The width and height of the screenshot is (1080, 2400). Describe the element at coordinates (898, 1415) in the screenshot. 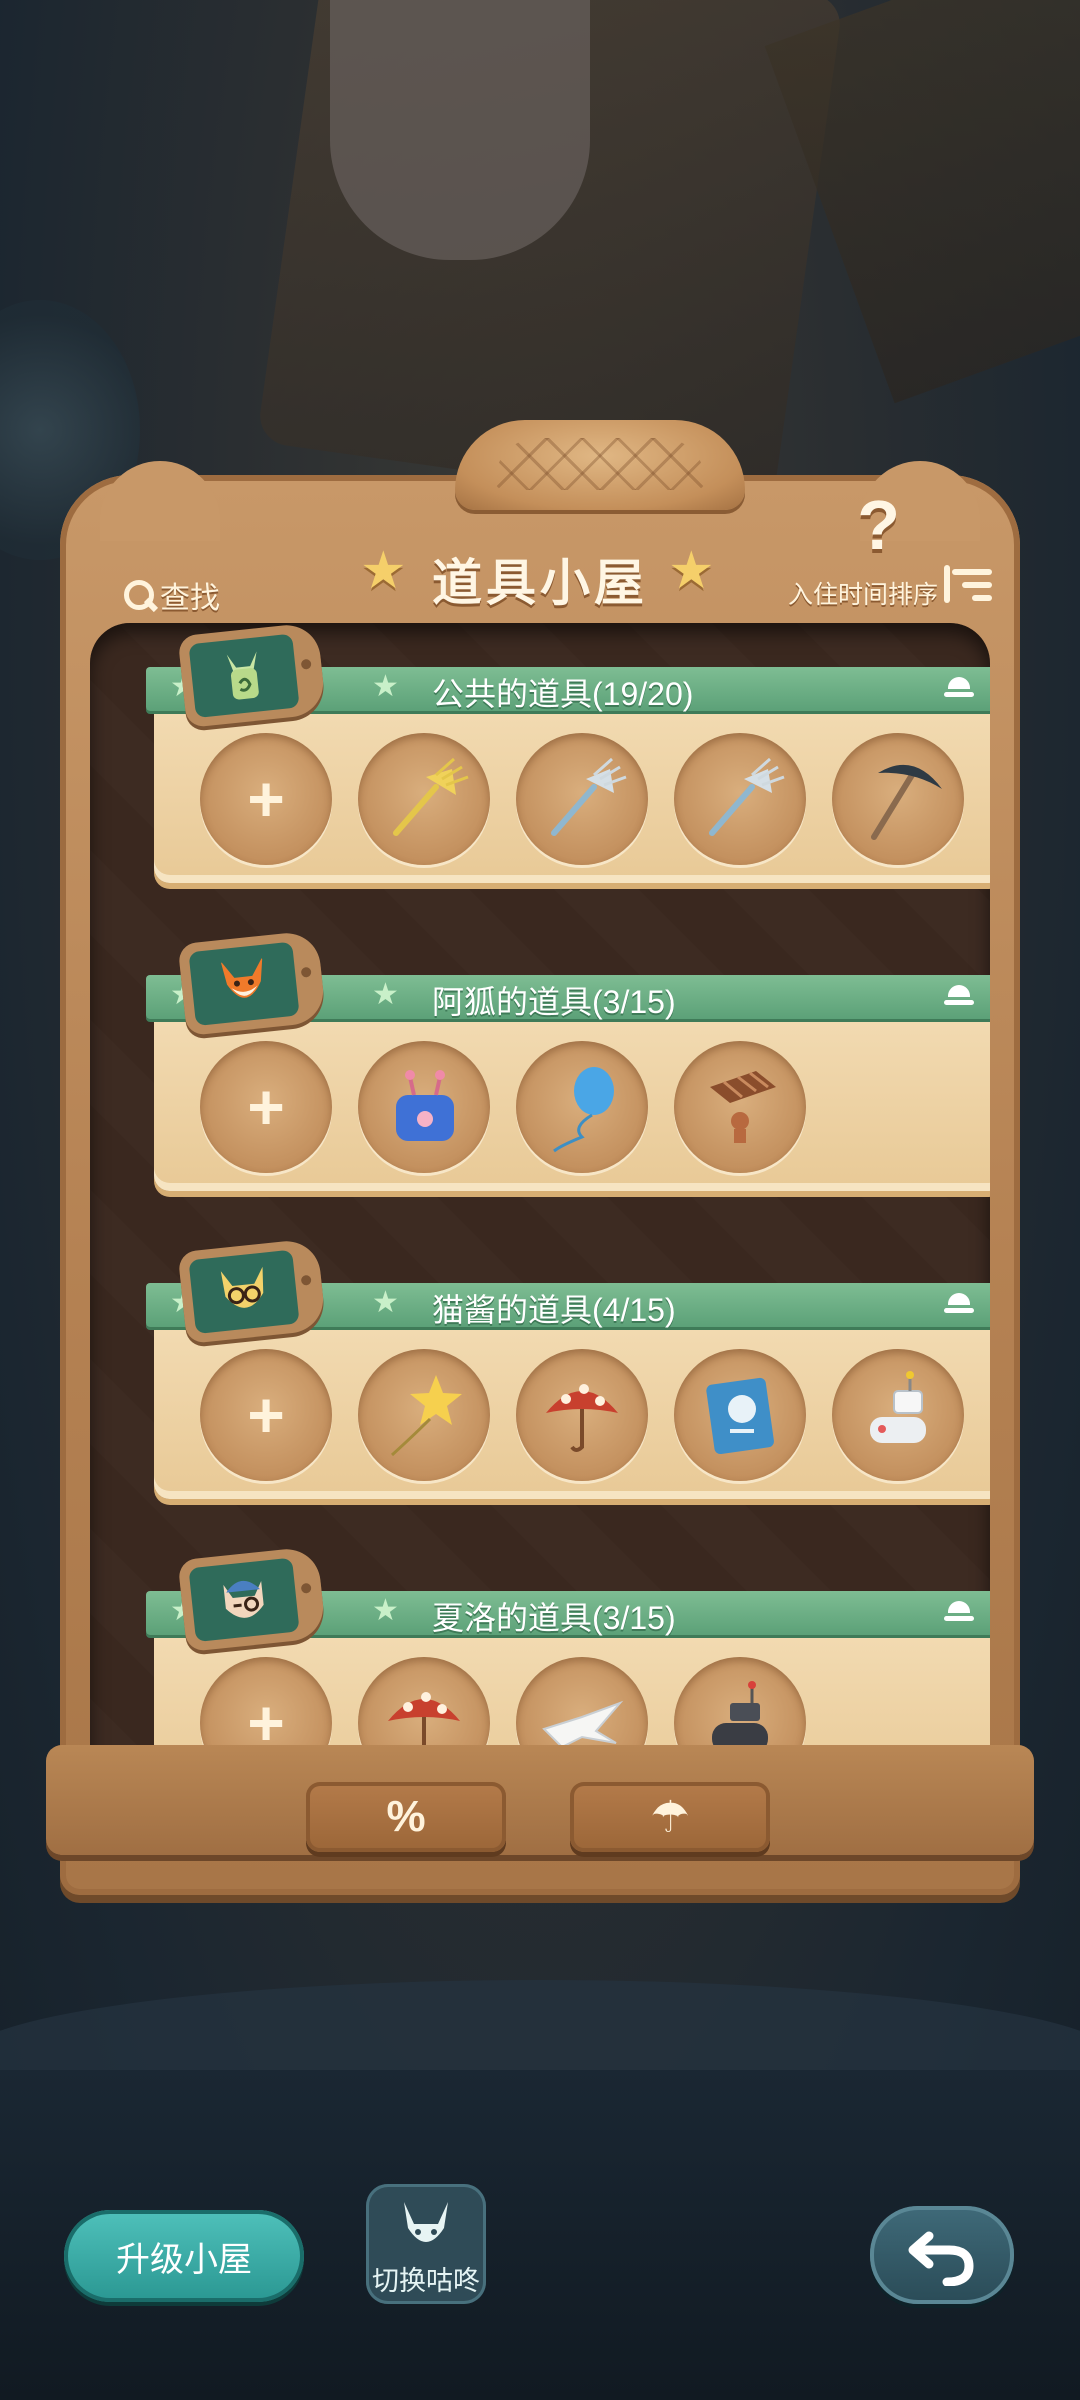

I see `robot-toy-icon` at that location.